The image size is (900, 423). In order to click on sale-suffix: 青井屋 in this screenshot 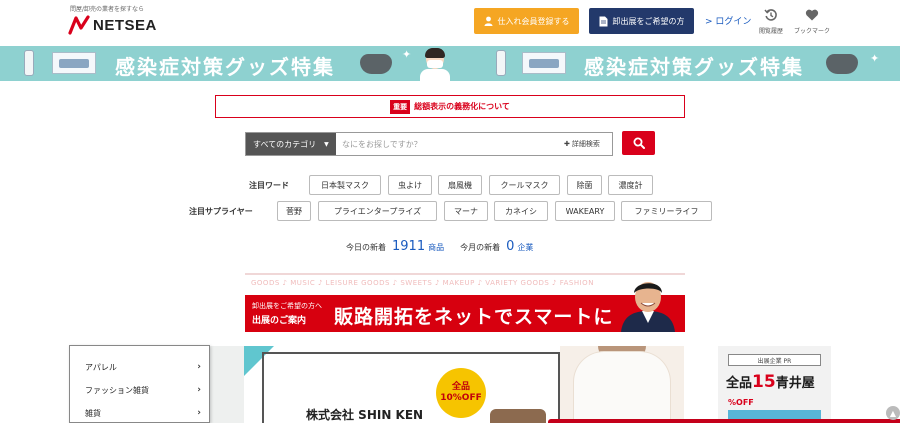, I will do `click(795, 383)`.